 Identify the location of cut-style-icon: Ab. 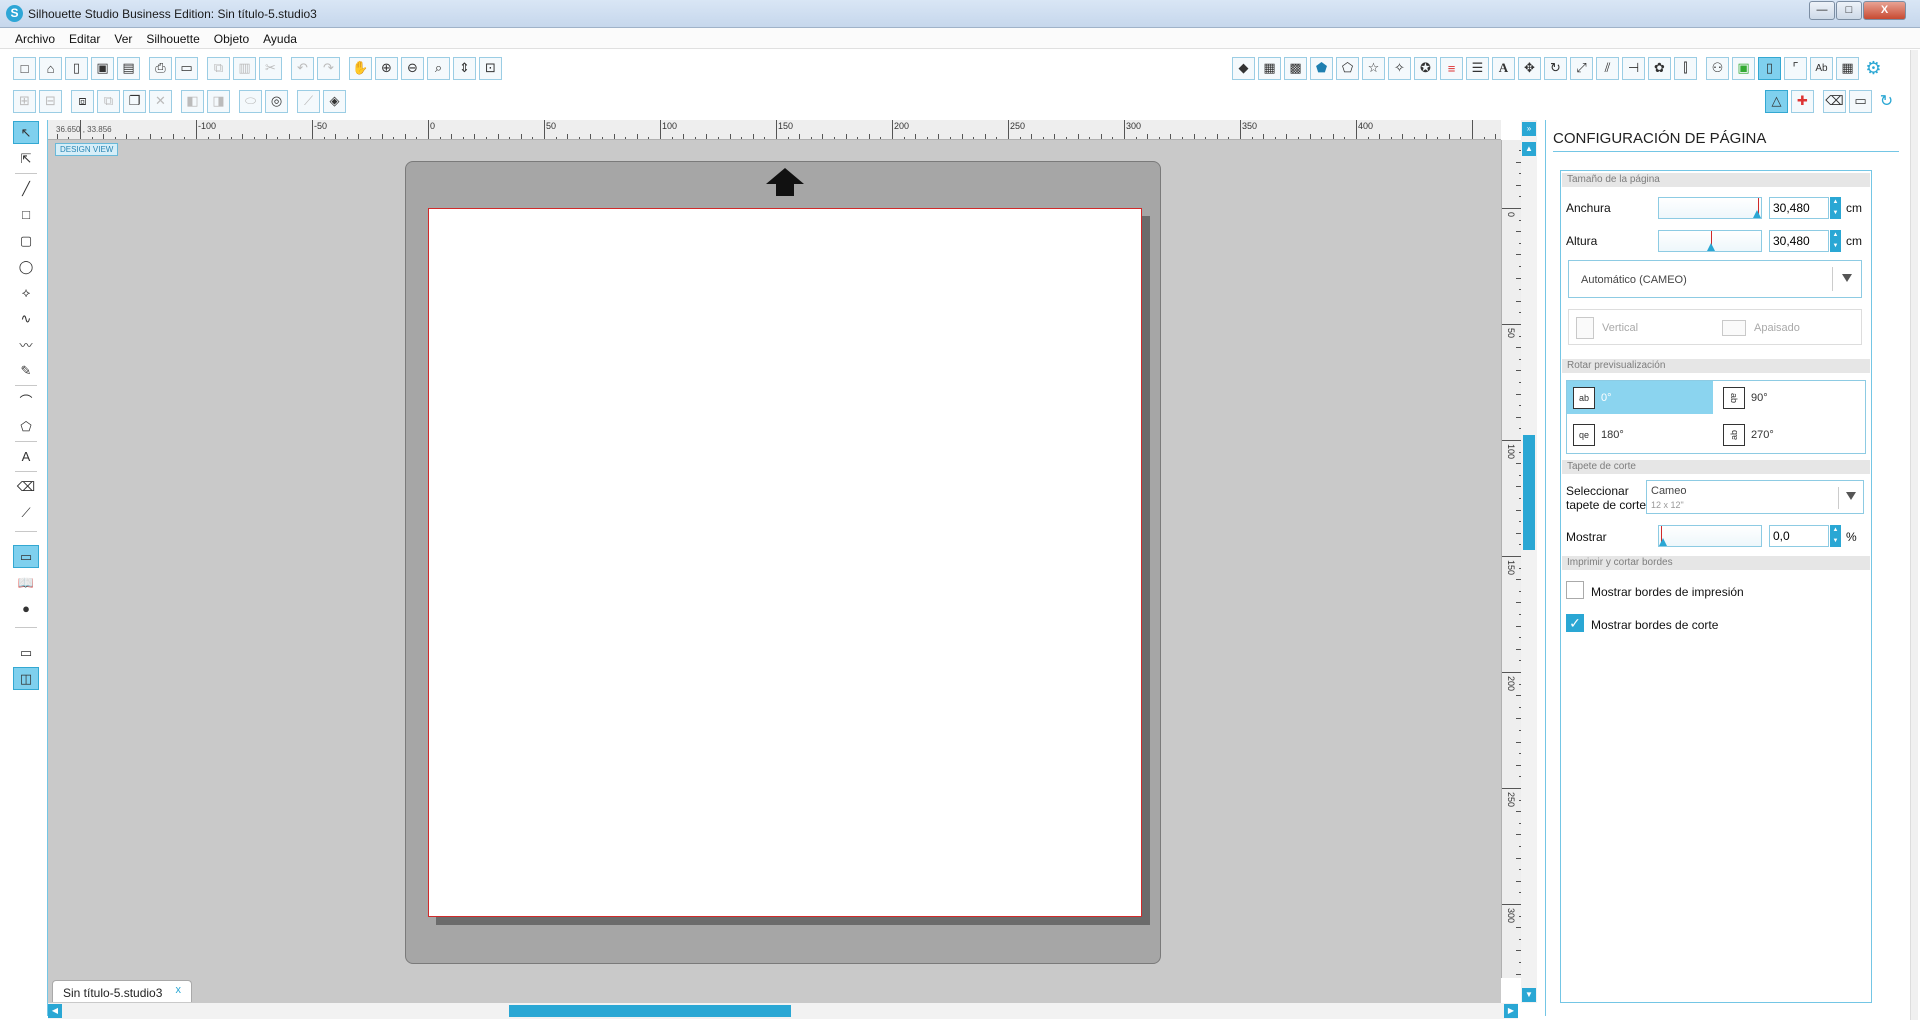
(1821, 68).